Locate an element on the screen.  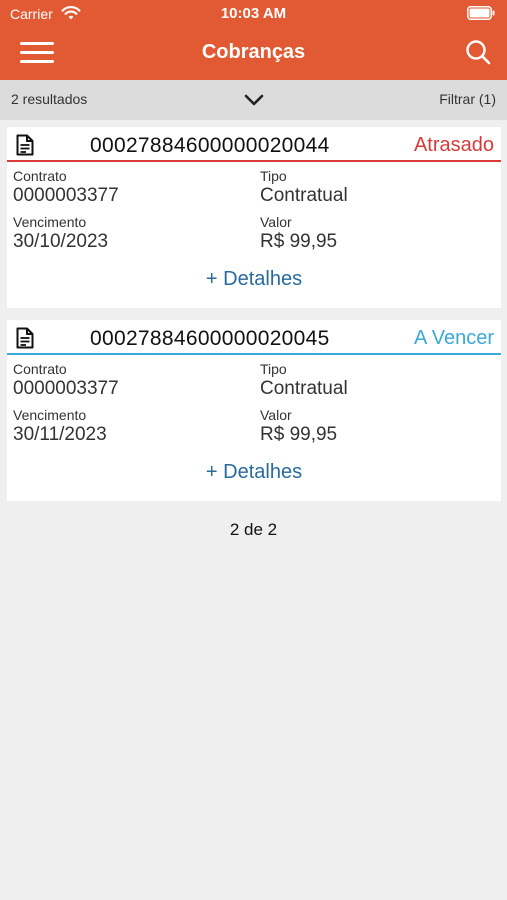
chevron-down-icon is located at coordinates (254, 100).